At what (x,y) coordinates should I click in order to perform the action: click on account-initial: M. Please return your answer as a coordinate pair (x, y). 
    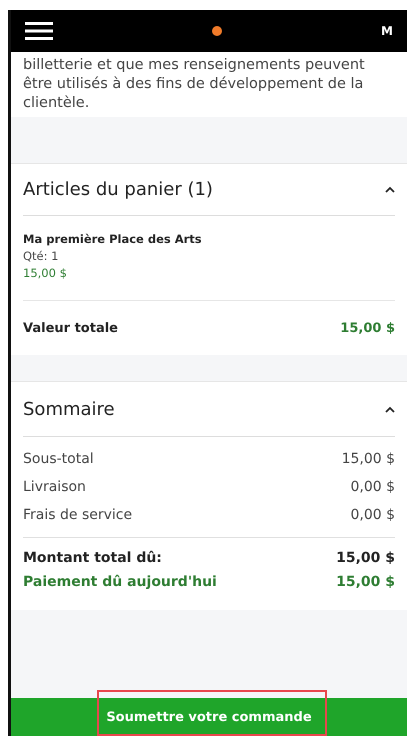
    Looking at the image, I should click on (387, 31).